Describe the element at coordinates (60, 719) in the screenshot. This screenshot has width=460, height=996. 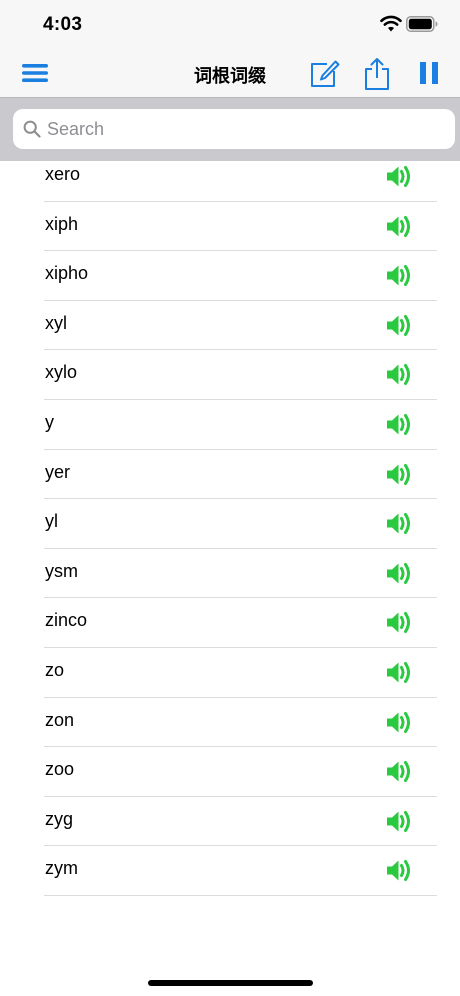
I see `list-item-label: zon` at that location.